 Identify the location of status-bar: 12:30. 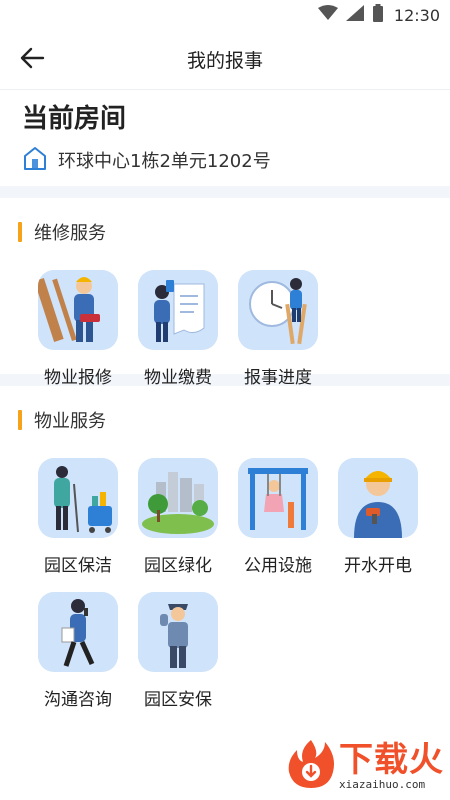
(225, 15).